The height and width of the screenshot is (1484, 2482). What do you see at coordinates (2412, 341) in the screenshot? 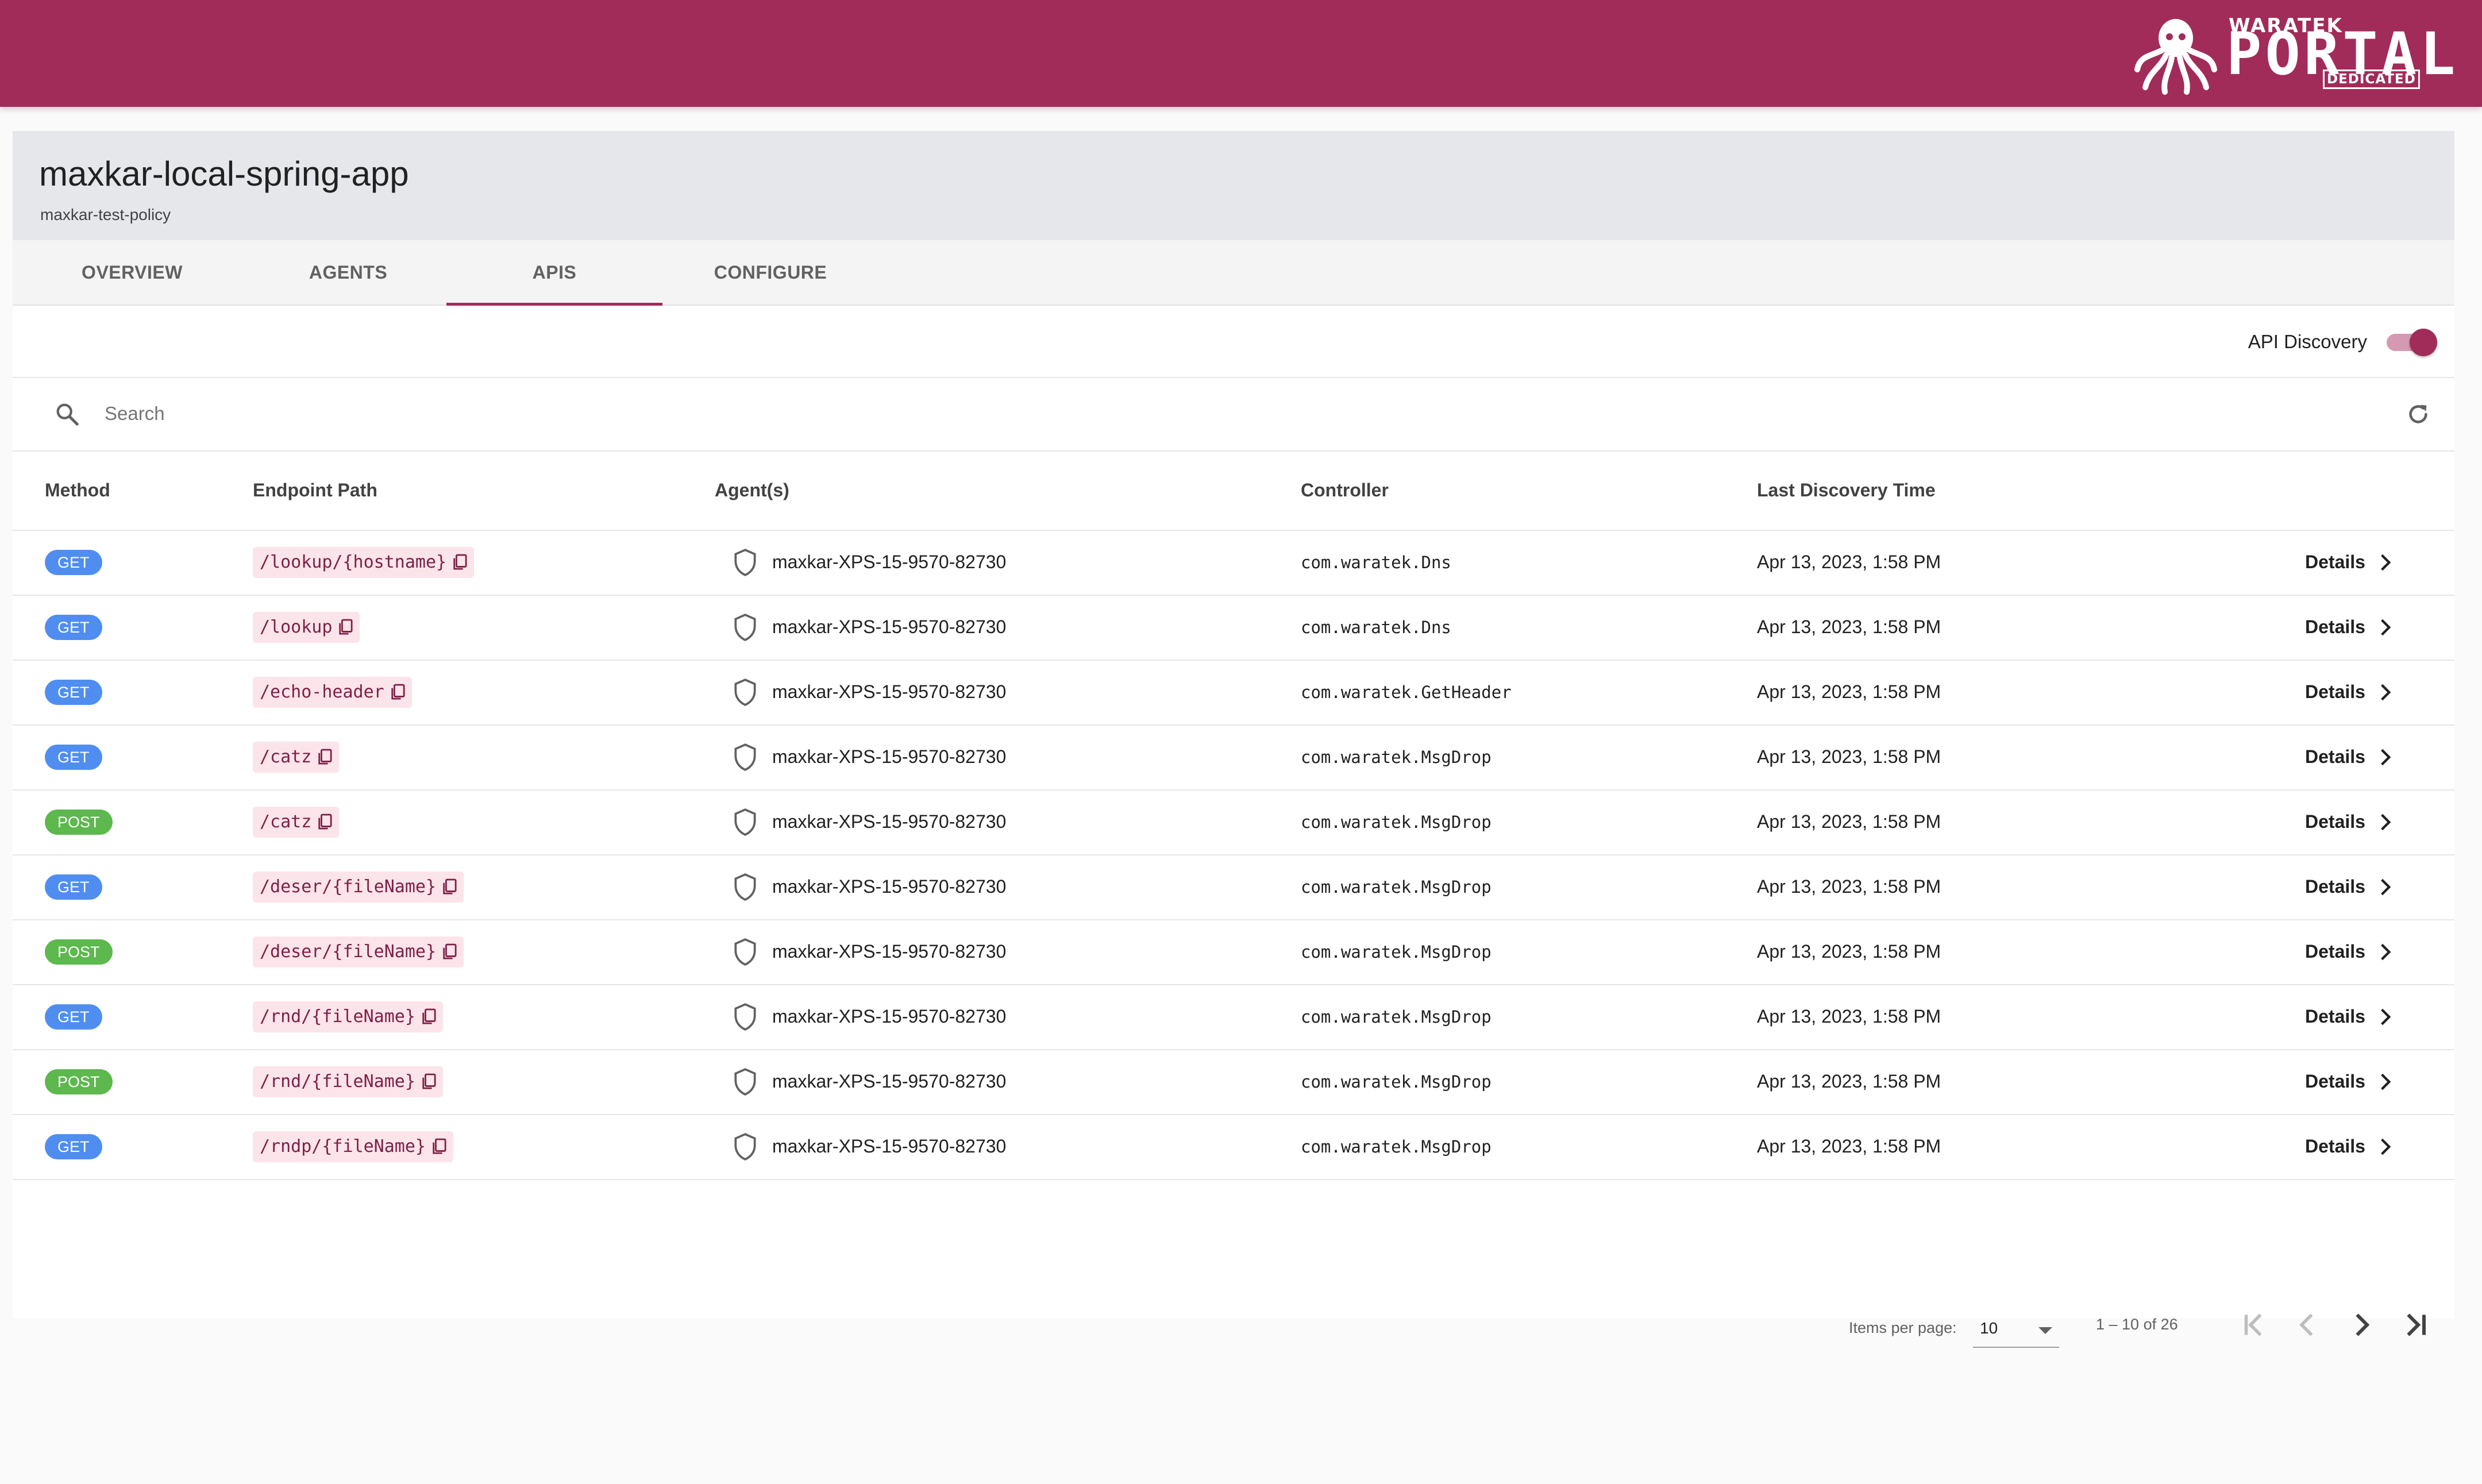
I see `api-discovery-toggle` at bounding box center [2412, 341].